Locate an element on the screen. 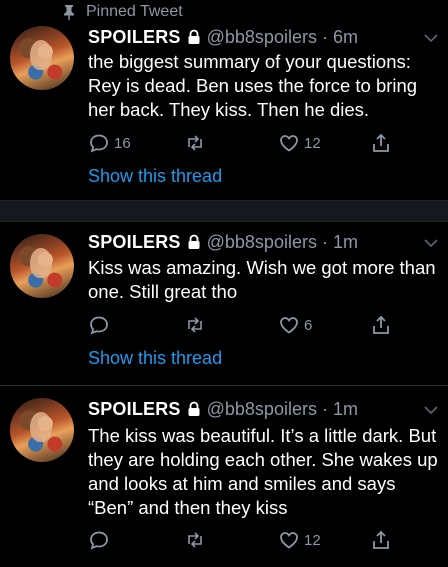 This screenshot has height=567, width=448. like-button: 6 is located at coordinates (295, 325).